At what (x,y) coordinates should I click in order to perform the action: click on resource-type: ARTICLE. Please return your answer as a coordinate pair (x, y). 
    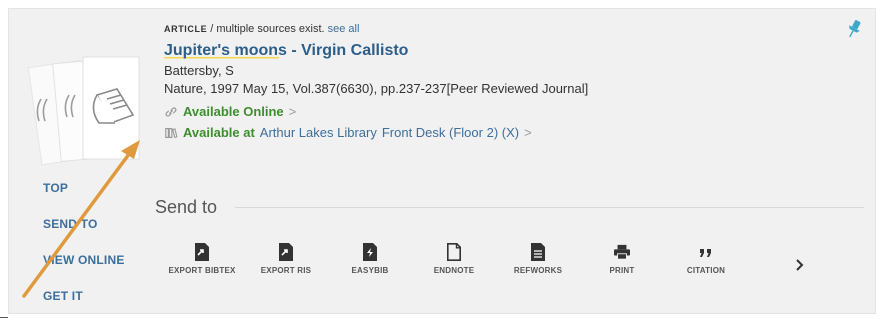
    Looking at the image, I should click on (186, 29).